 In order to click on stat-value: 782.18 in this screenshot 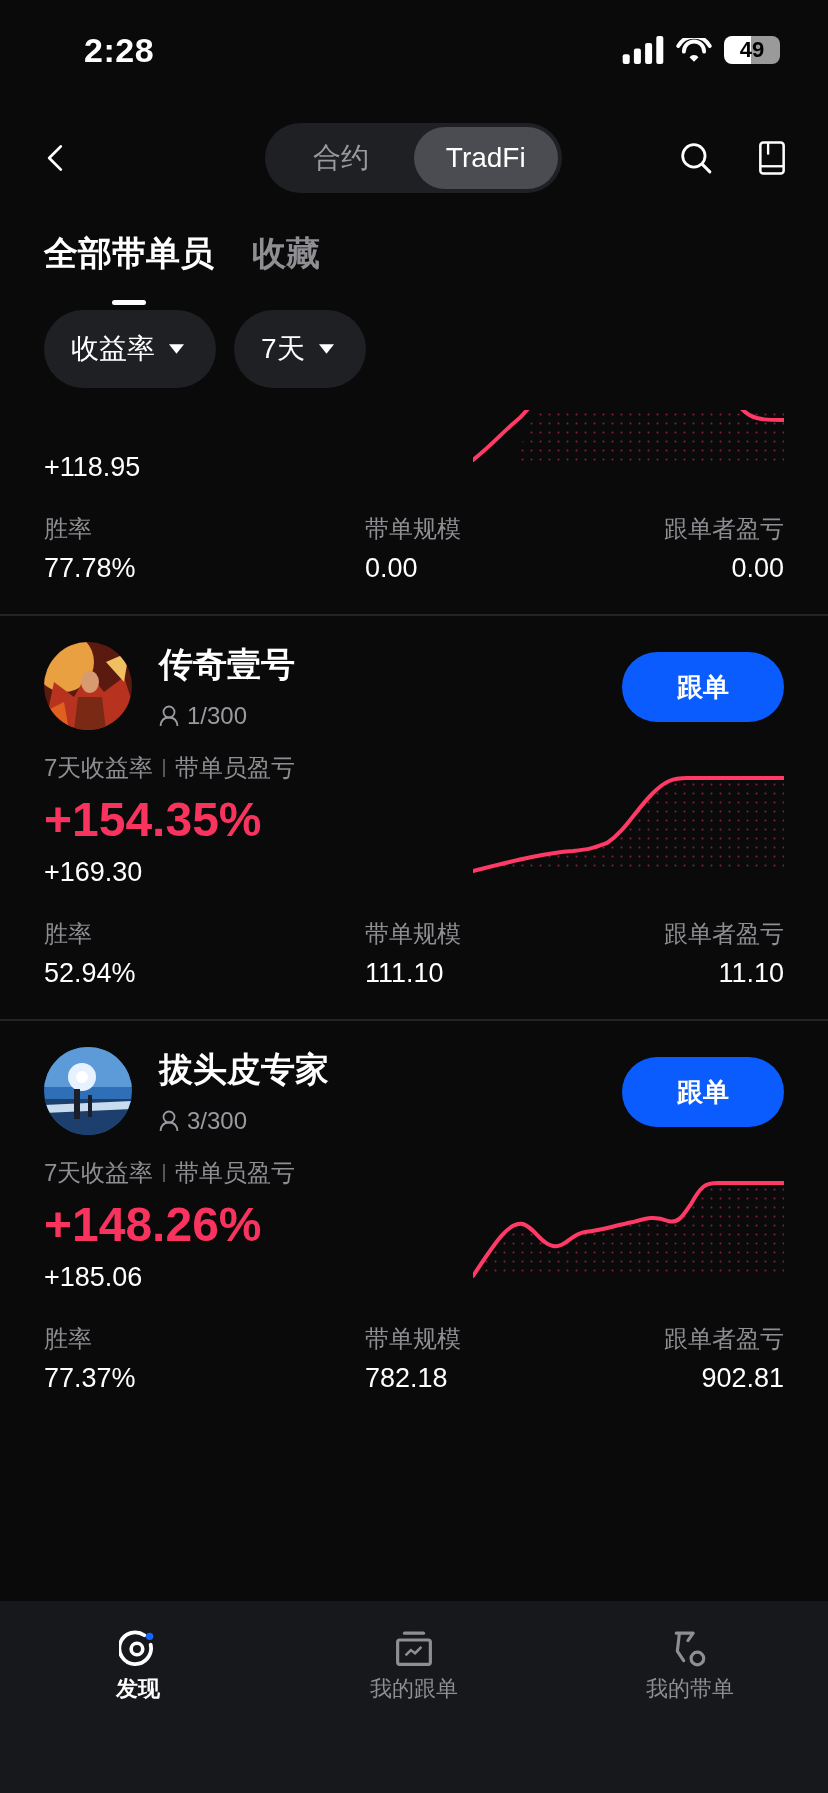, I will do `click(407, 1378)`.